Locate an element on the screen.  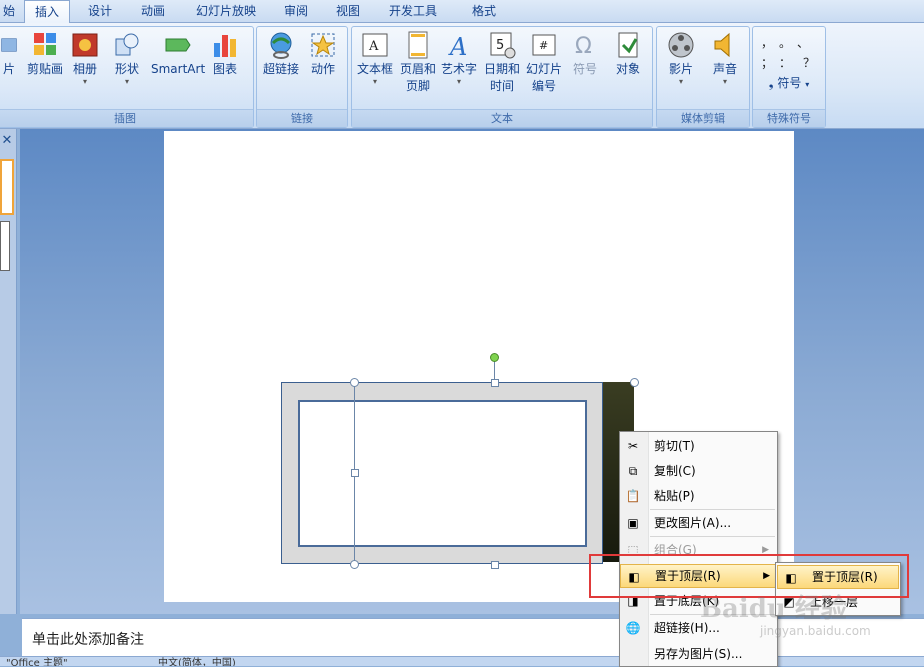
resize-handle-top-left is located at coordinates (354, 382).